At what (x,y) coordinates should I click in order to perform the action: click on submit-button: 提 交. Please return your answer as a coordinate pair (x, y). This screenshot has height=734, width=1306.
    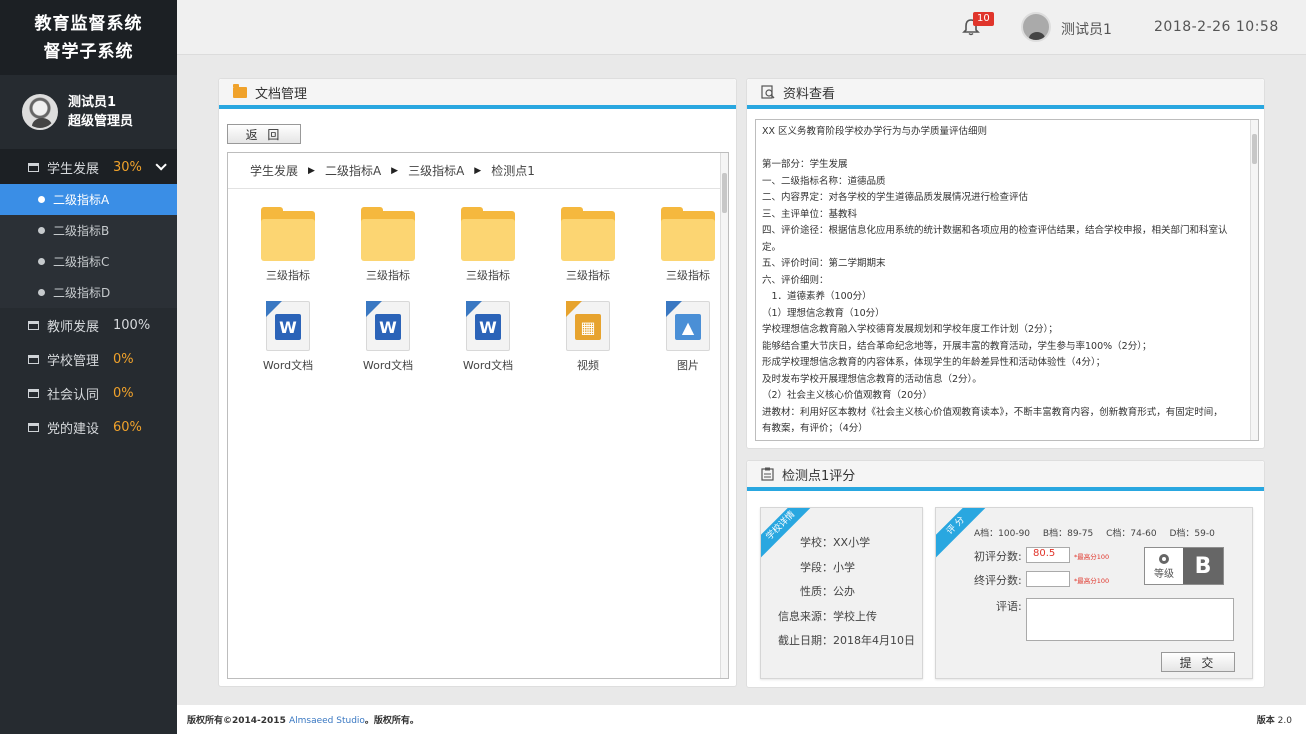
    Looking at the image, I should click on (1198, 662).